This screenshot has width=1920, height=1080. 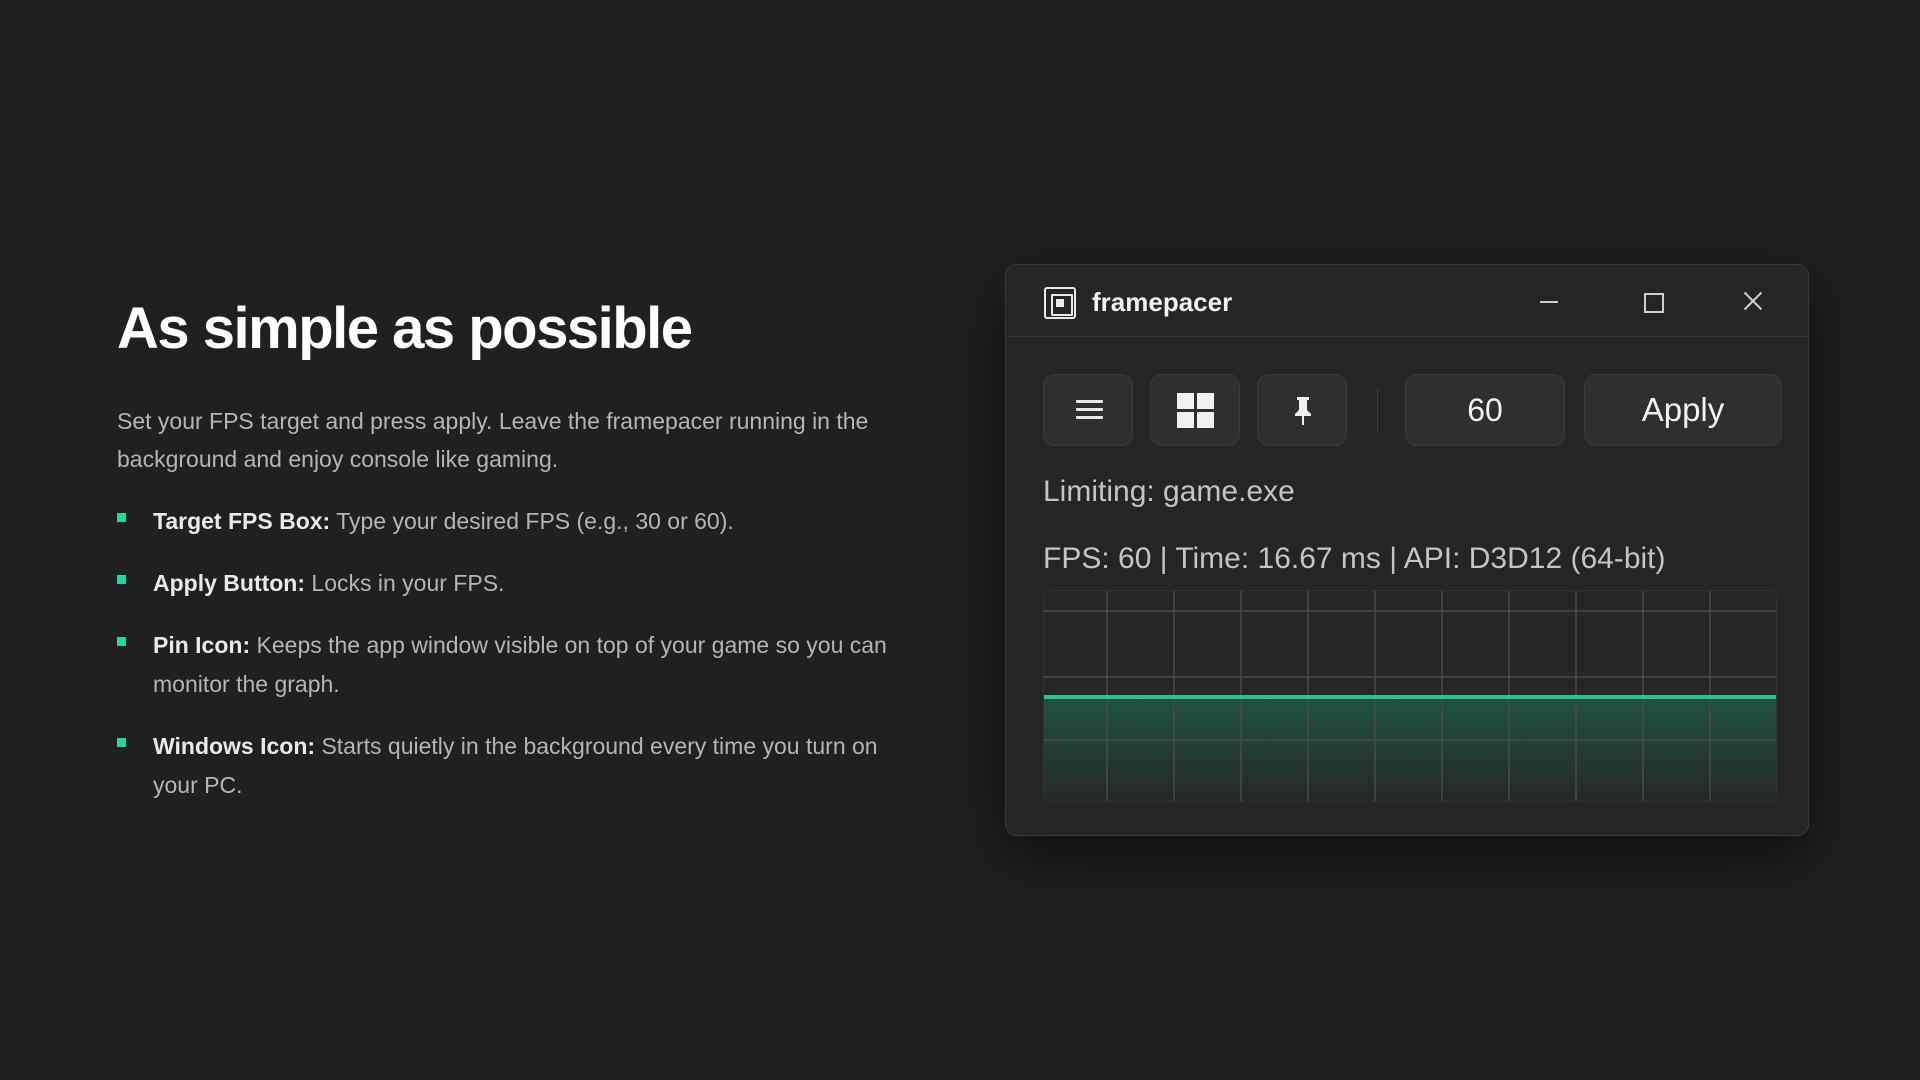 What do you see at coordinates (234, 746) in the screenshot?
I see `feature-term: Windows Icon:` at bounding box center [234, 746].